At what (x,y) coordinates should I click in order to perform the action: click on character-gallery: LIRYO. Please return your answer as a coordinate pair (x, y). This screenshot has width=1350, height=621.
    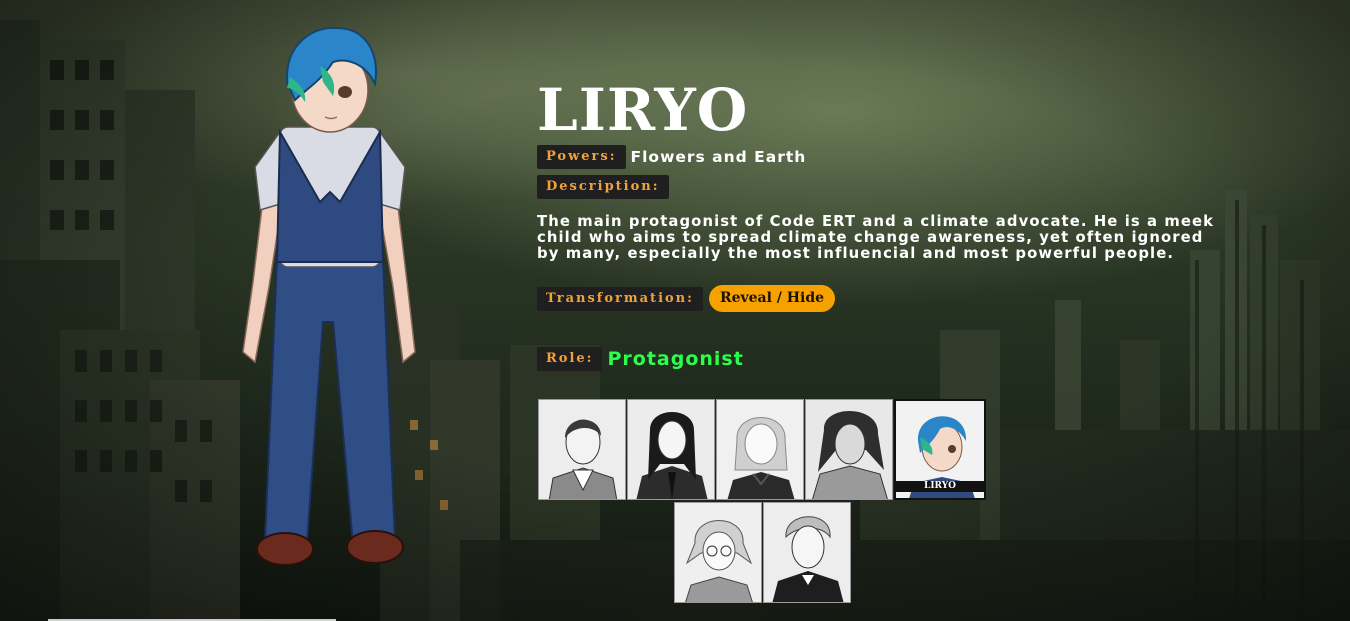
    Looking at the image, I should click on (765, 501).